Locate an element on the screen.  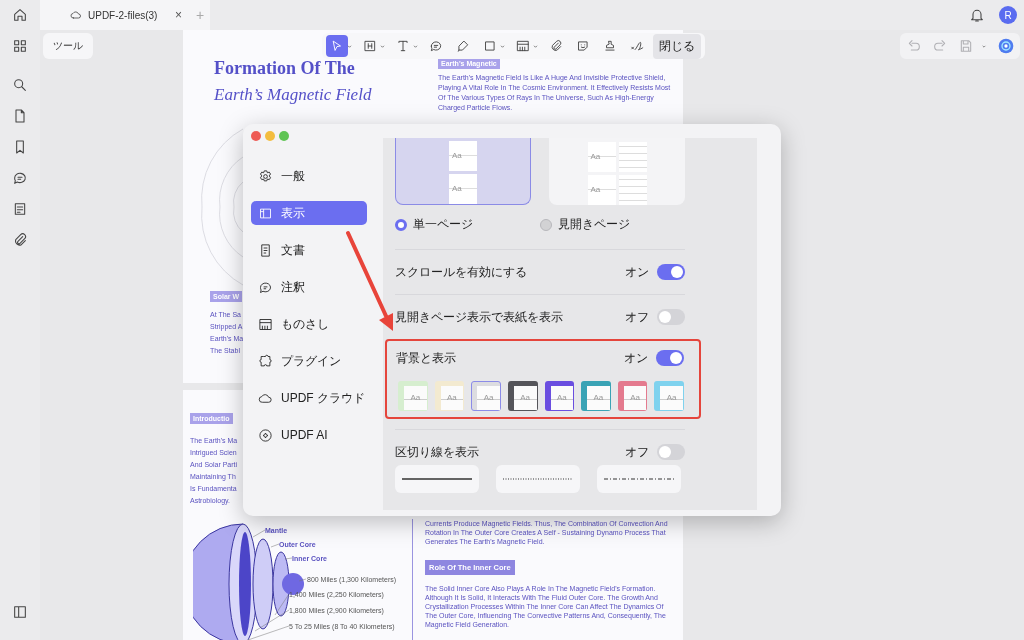
layout-icon is located at coordinates (265, 213).